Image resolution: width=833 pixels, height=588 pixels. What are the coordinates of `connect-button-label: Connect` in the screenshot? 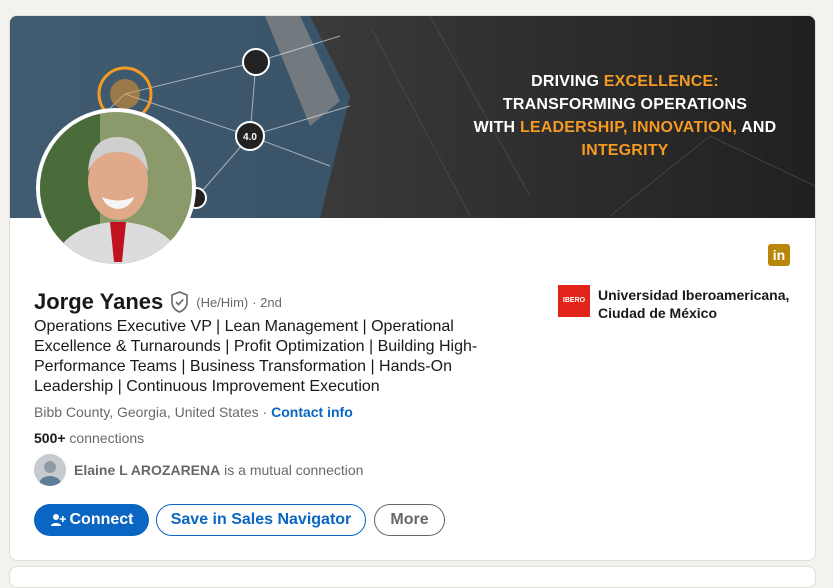 It's located at (101, 519).